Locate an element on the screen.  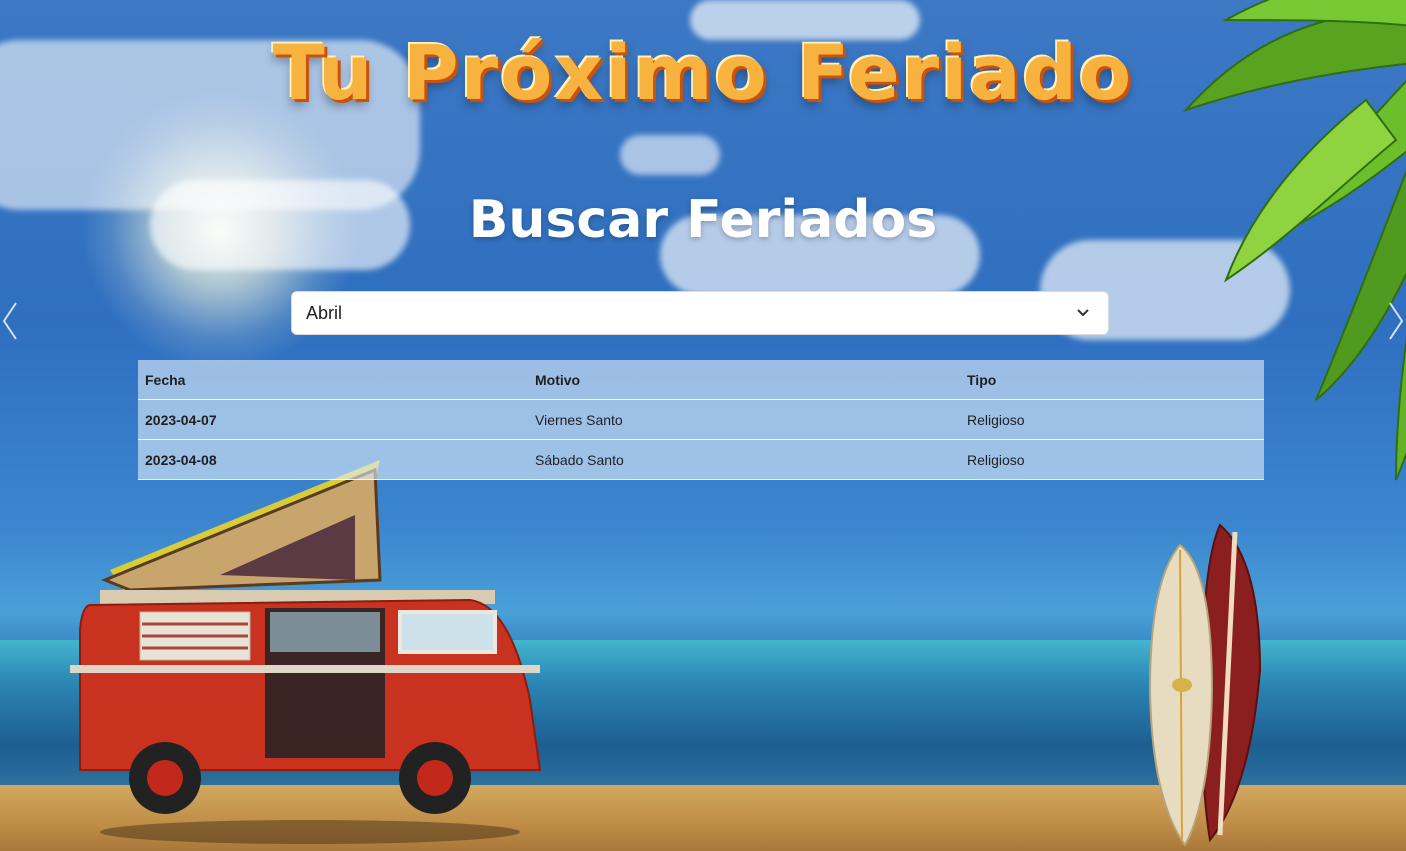
cell-fecha: 2023-04-08 is located at coordinates (181, 459).